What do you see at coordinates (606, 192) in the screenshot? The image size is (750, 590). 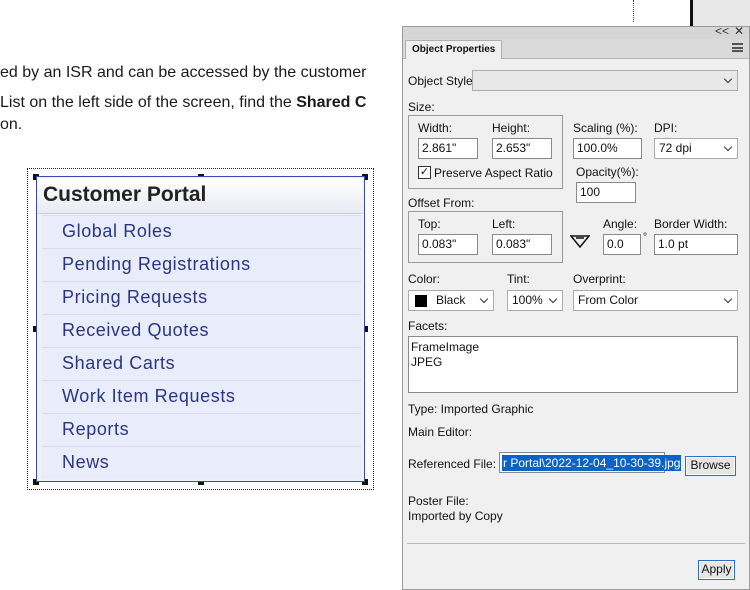 I see `opacity-field: 100` at bounding box center [606, 192].